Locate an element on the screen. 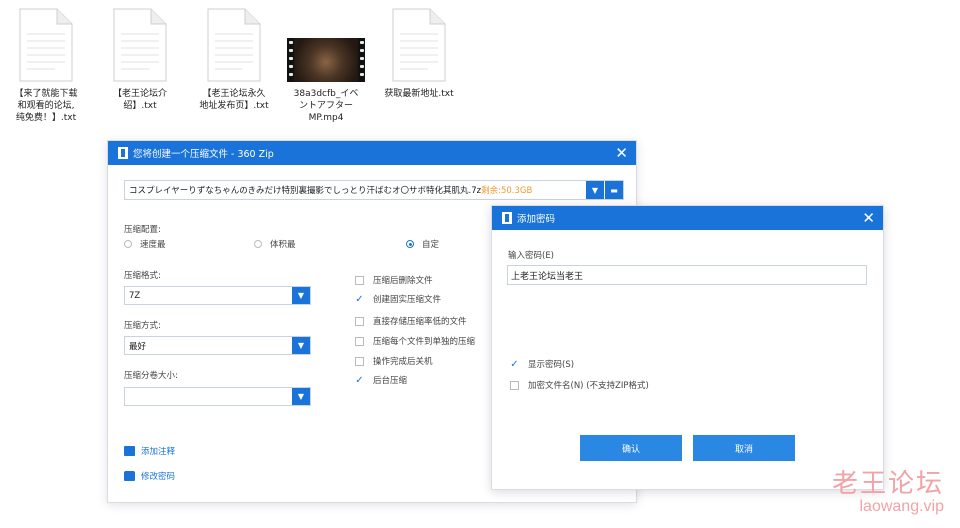 This screenshot has width=960, height=528. option-delete-after: 压缩后删除文件 is located at coordinates (394, 280).